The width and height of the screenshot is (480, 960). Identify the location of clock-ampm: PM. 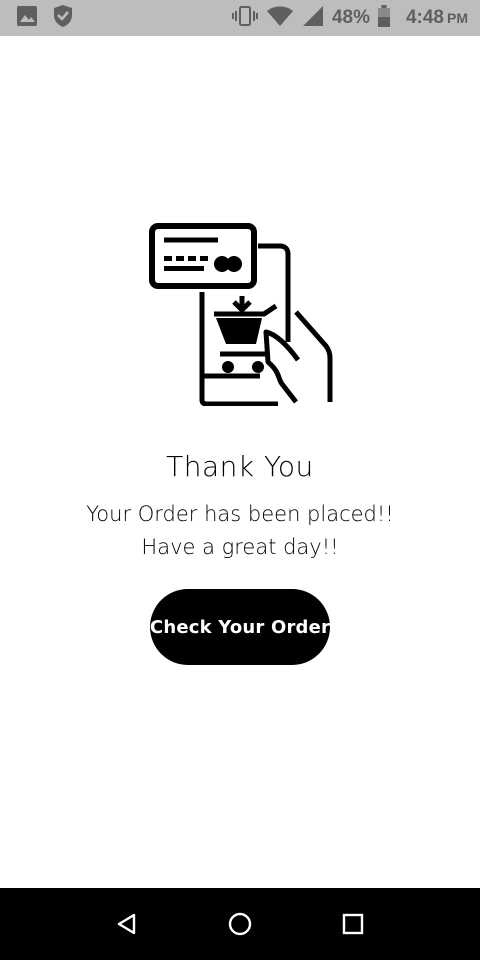
(457, 18).